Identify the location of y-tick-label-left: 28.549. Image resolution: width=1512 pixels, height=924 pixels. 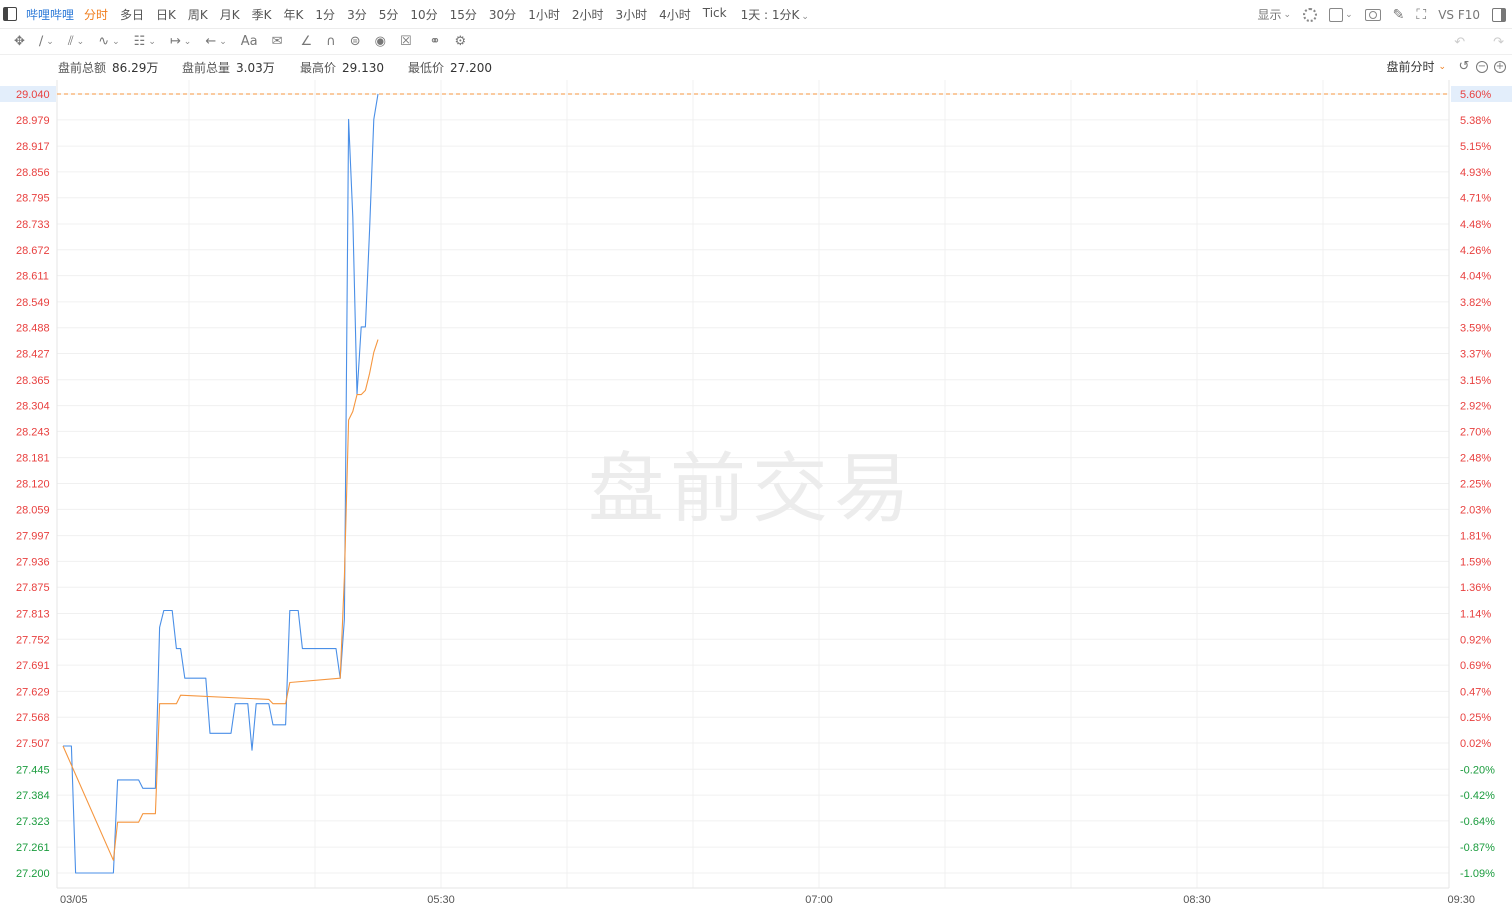
(33, 303).